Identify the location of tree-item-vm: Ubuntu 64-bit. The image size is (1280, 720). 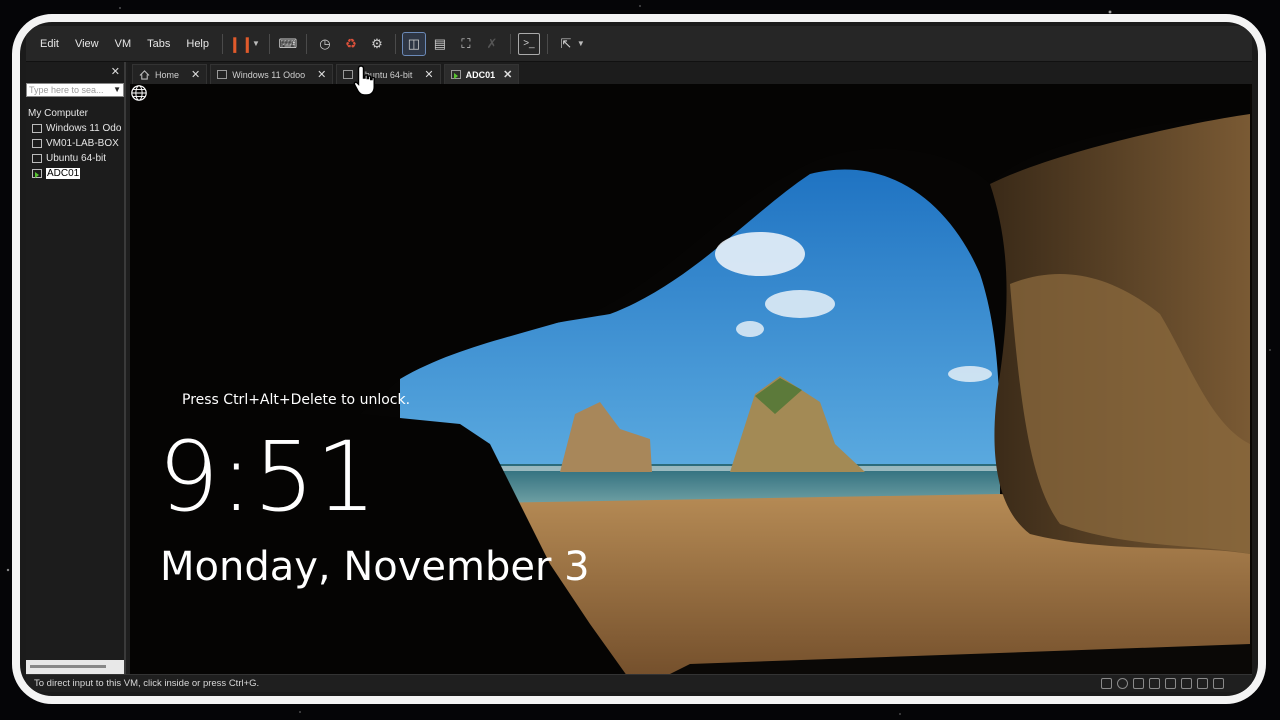
(75, 158).